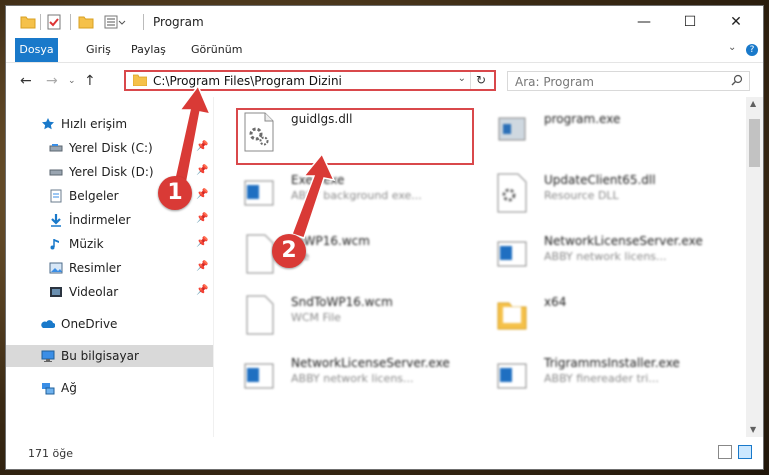  I want to click on file-item: SndToWP16.wcm WCM File, so click(356, 319).